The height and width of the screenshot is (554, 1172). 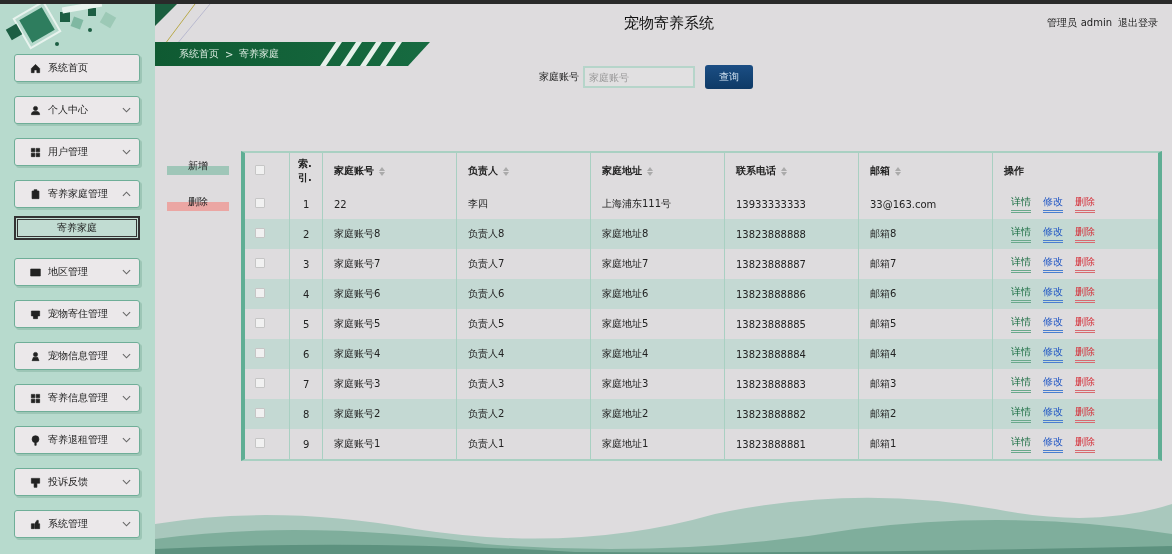 I want to click on table-cell: 邮箱8, so click(x=925, y=234).